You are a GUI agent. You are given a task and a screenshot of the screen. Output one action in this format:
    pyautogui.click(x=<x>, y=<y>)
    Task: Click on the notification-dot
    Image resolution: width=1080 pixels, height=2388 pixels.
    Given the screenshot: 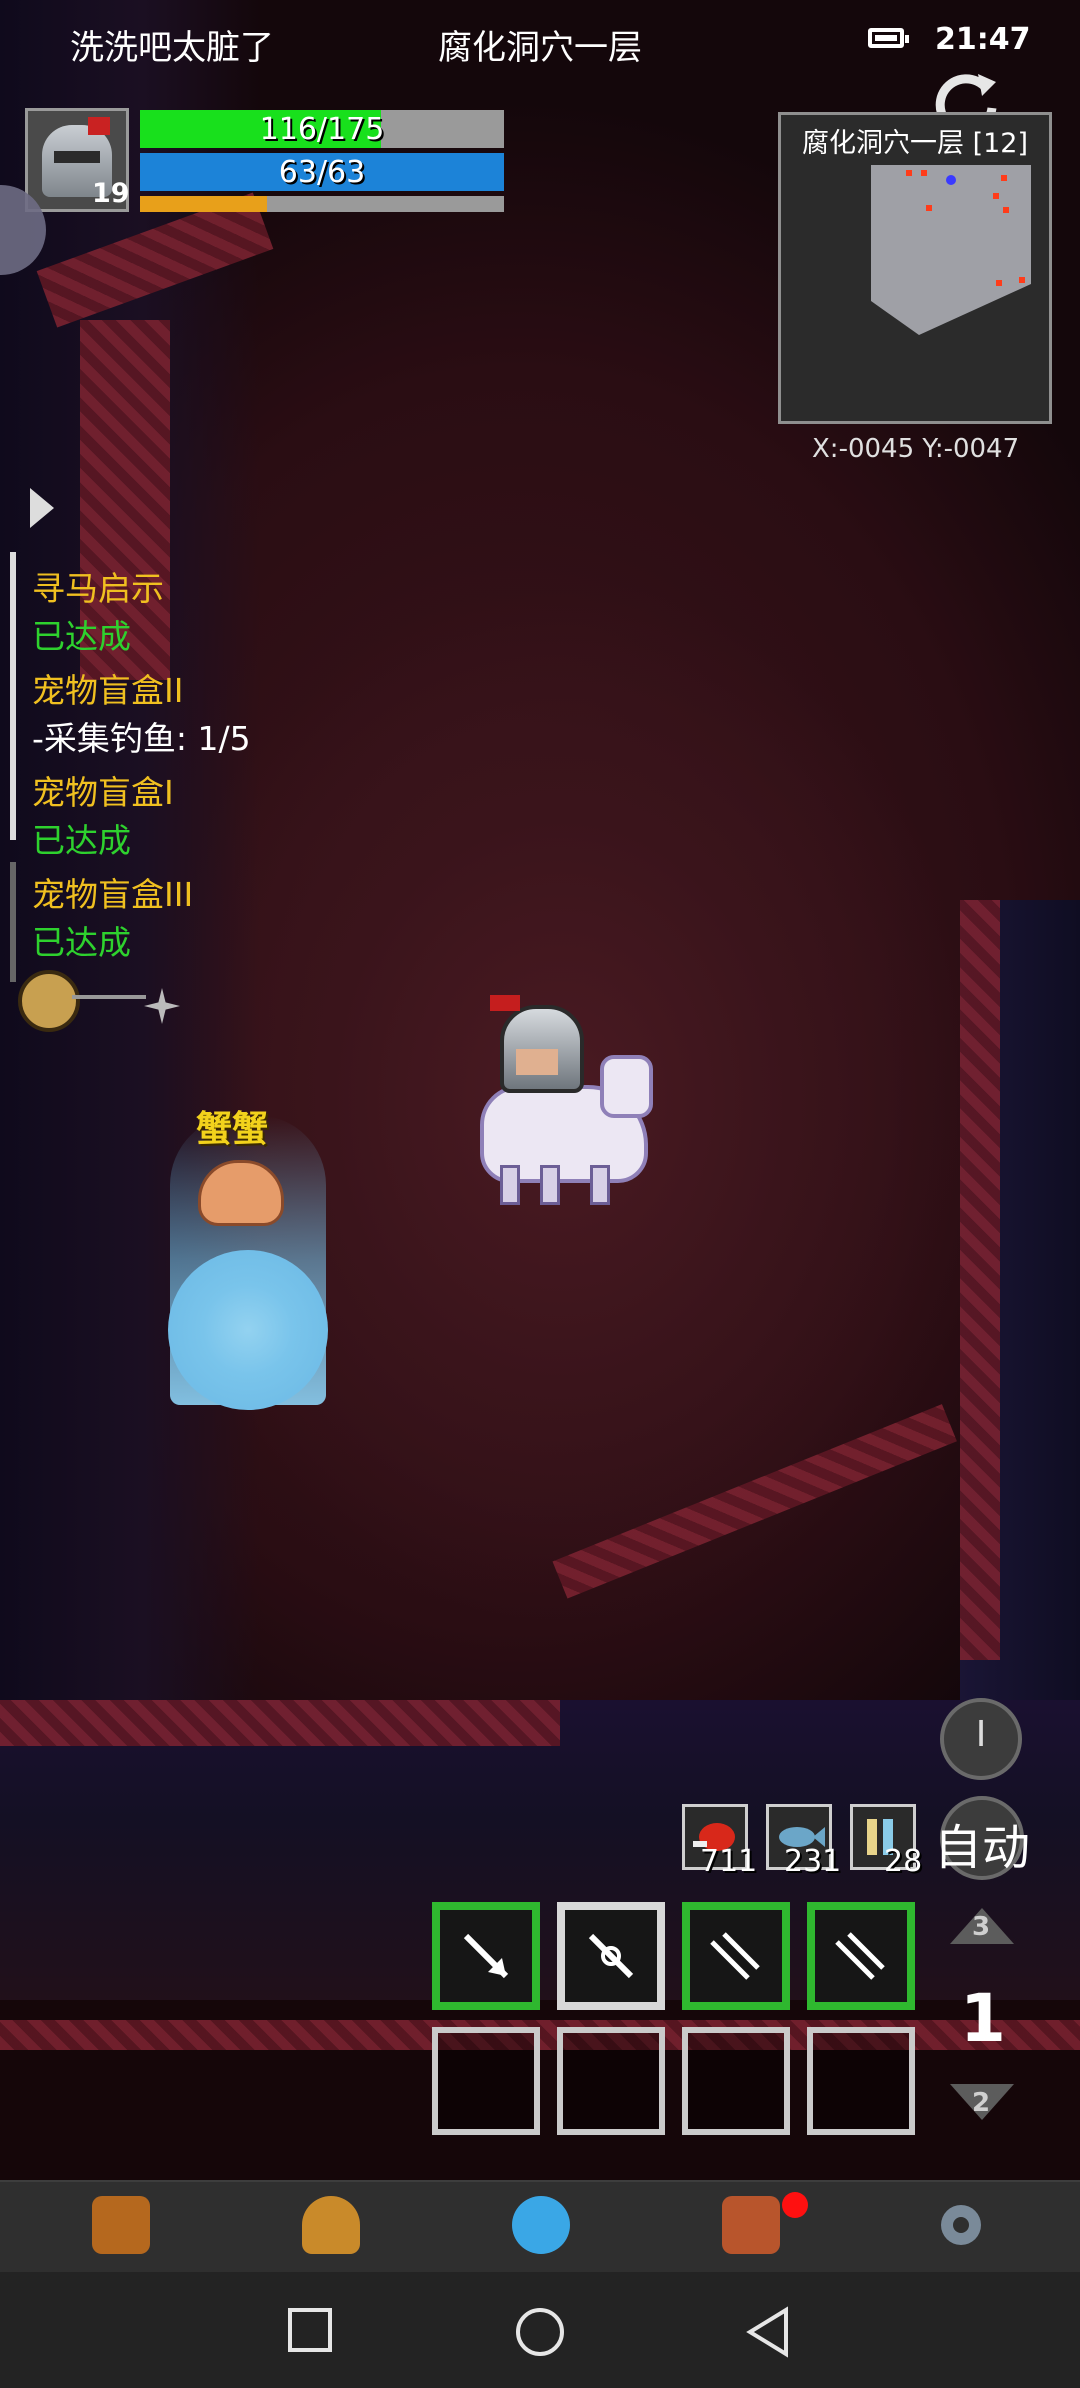 What is the action you would take?
    pyautogui.click(x=795, y=2205)
    